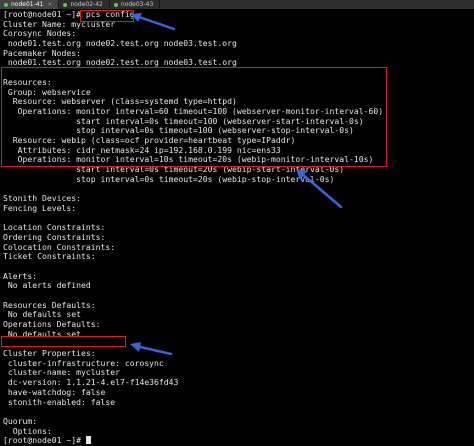  Describe the element at coordinates (61, 373) in the screenshot. I see `terminal-line: cluster-name: mycluster` at that location.